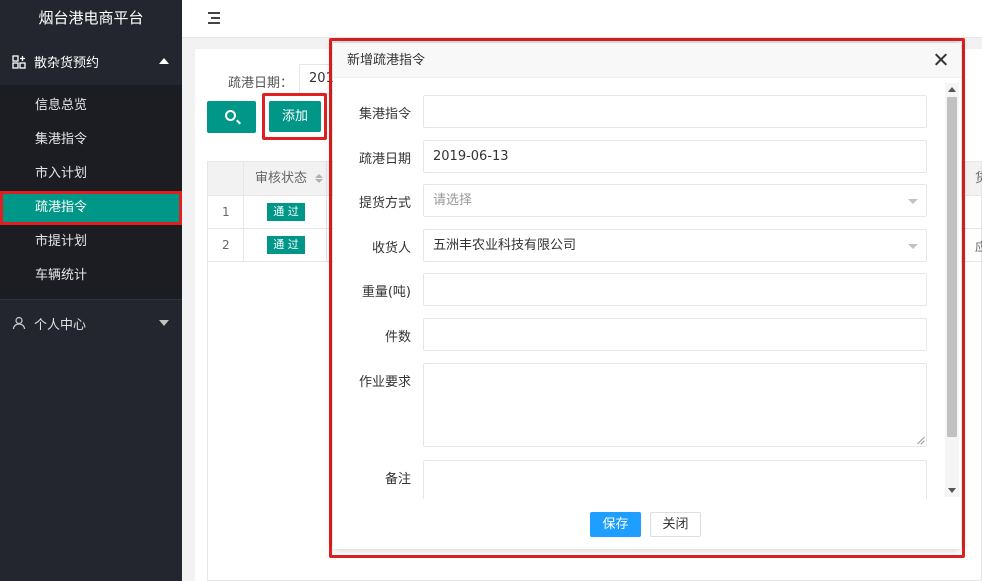  Describe the element at coordinates (675, 405) in the screenshot. I see `work-requirements-textarea` at that location.